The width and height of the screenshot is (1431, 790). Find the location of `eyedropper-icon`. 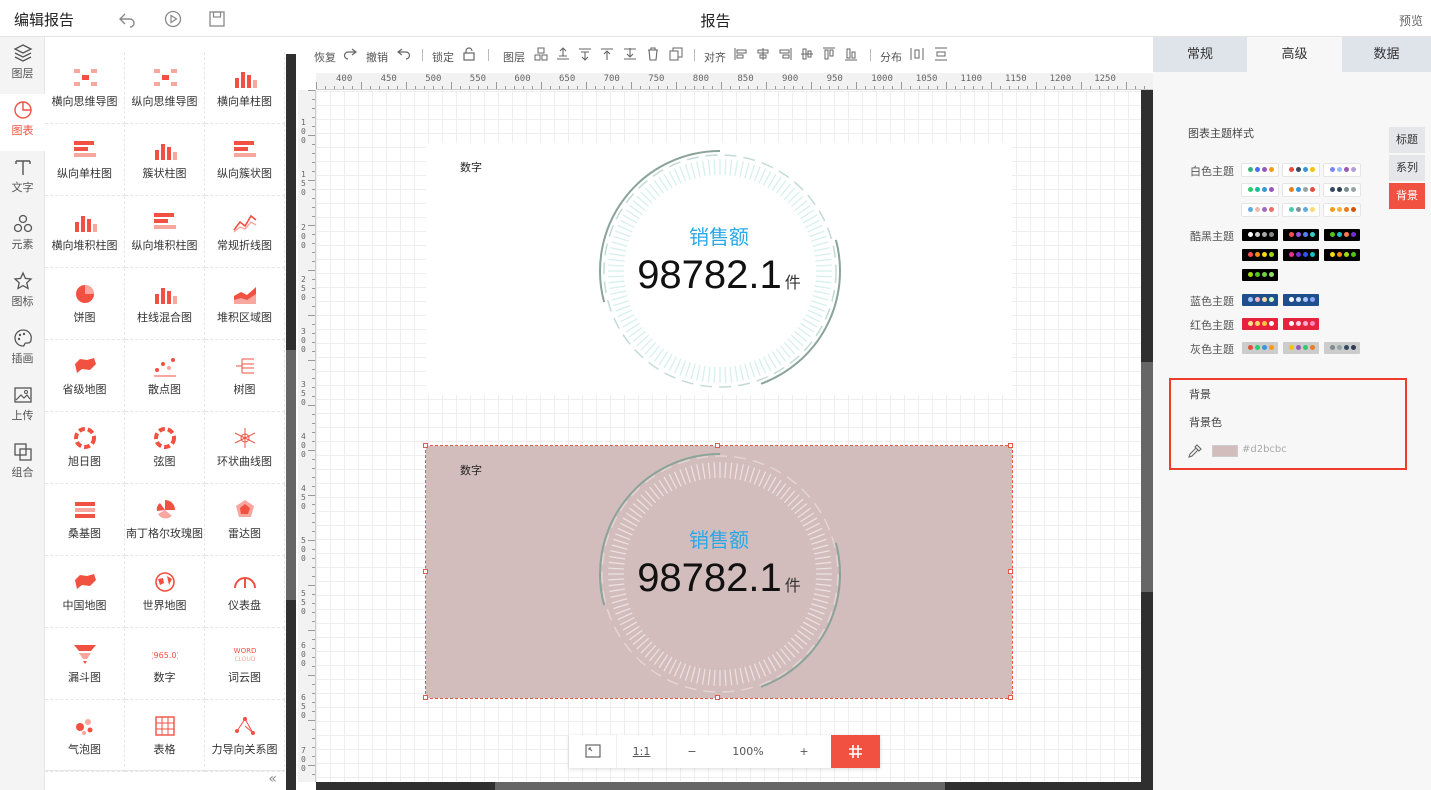

eyedropper-icon is located at coordinates (1195, 451).